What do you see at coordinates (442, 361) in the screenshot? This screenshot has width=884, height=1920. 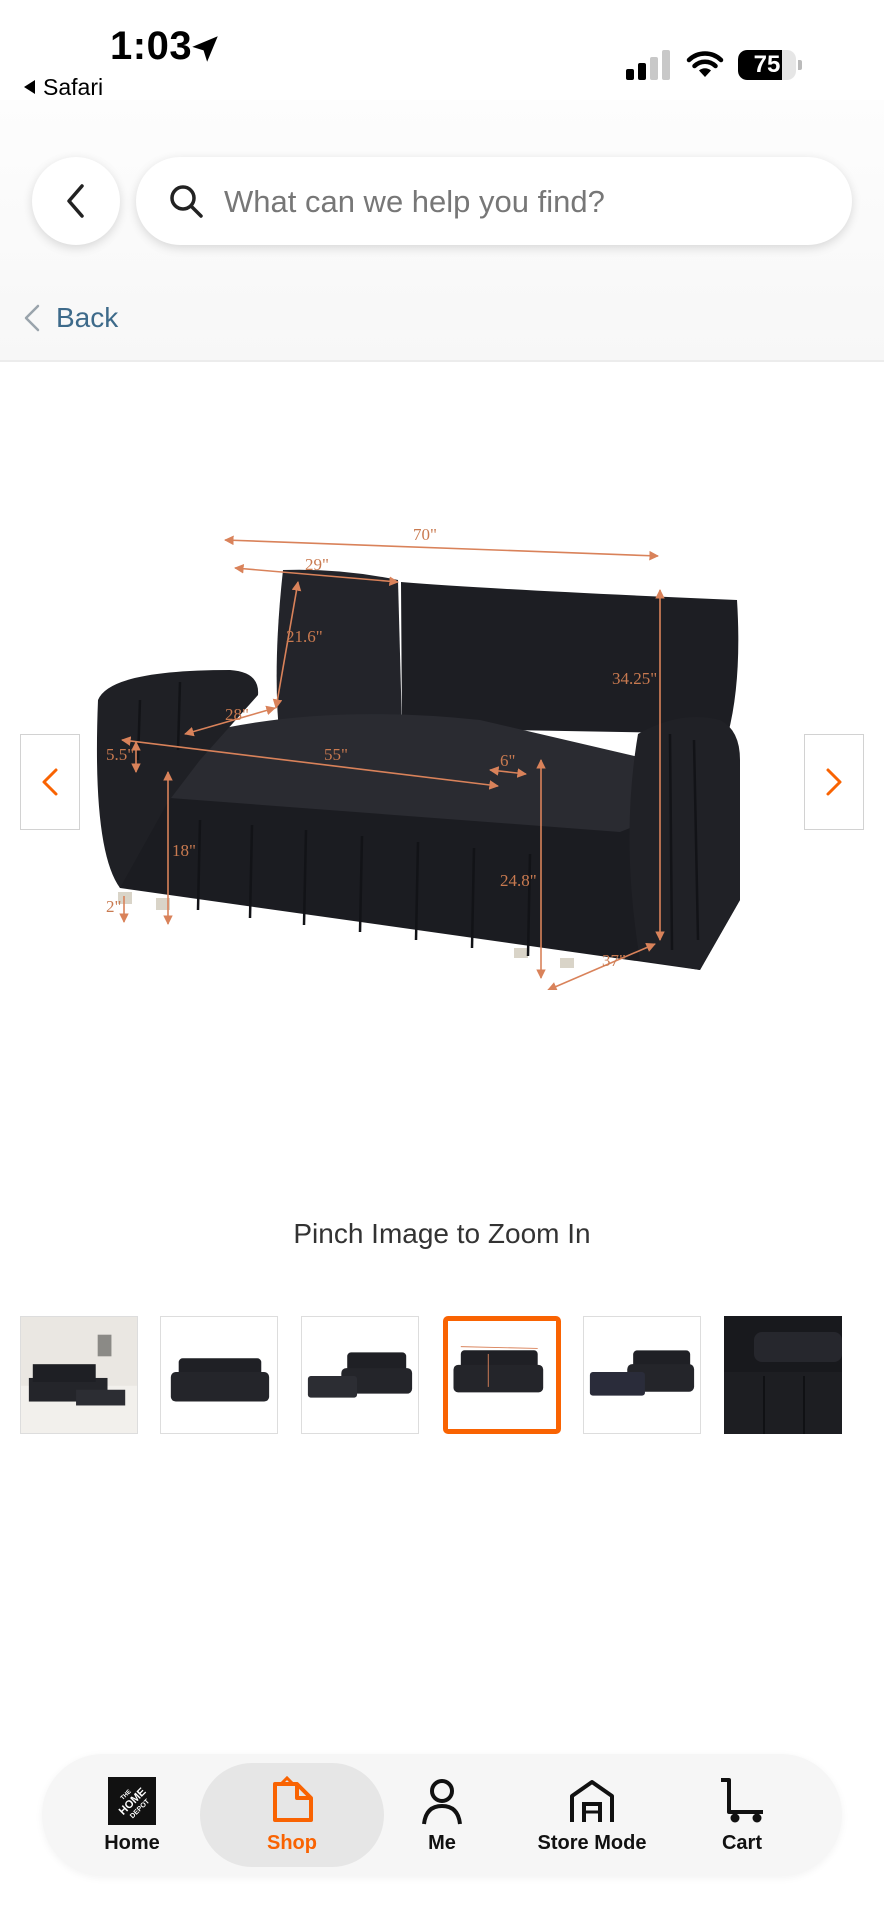 I see `header-divider` at bounding box center [442, 361].